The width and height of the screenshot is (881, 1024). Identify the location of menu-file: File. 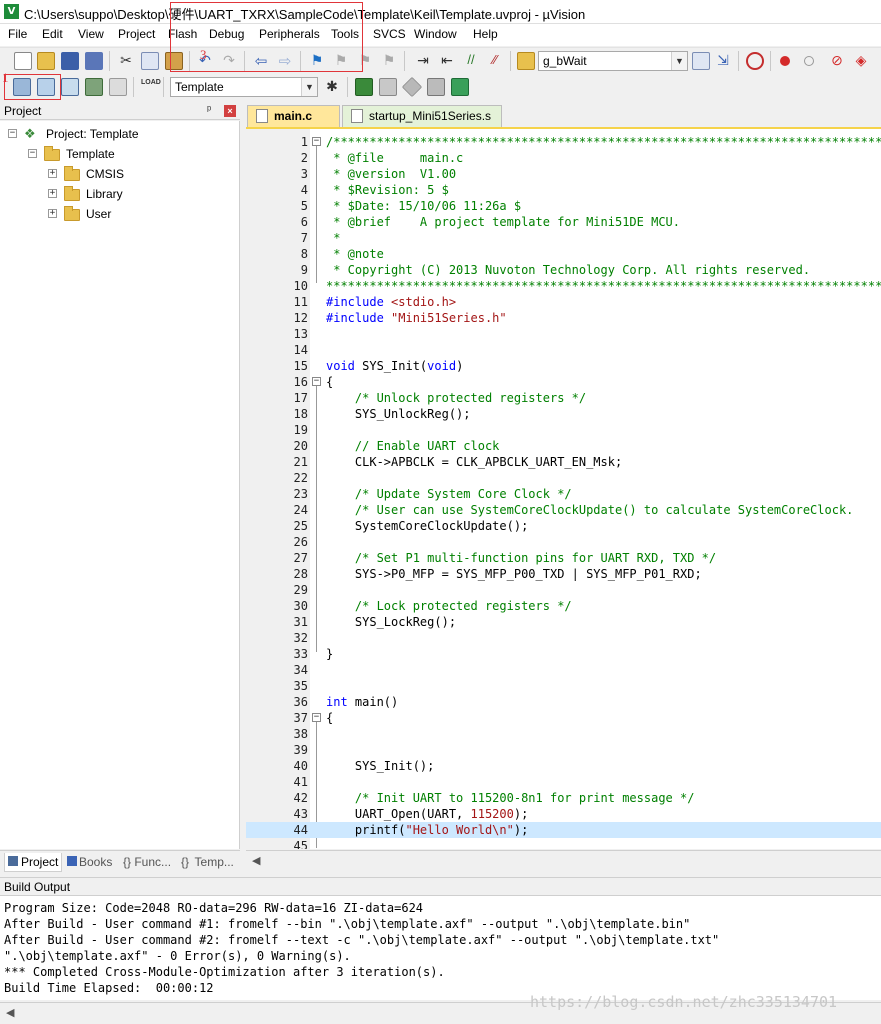
(17, 34).